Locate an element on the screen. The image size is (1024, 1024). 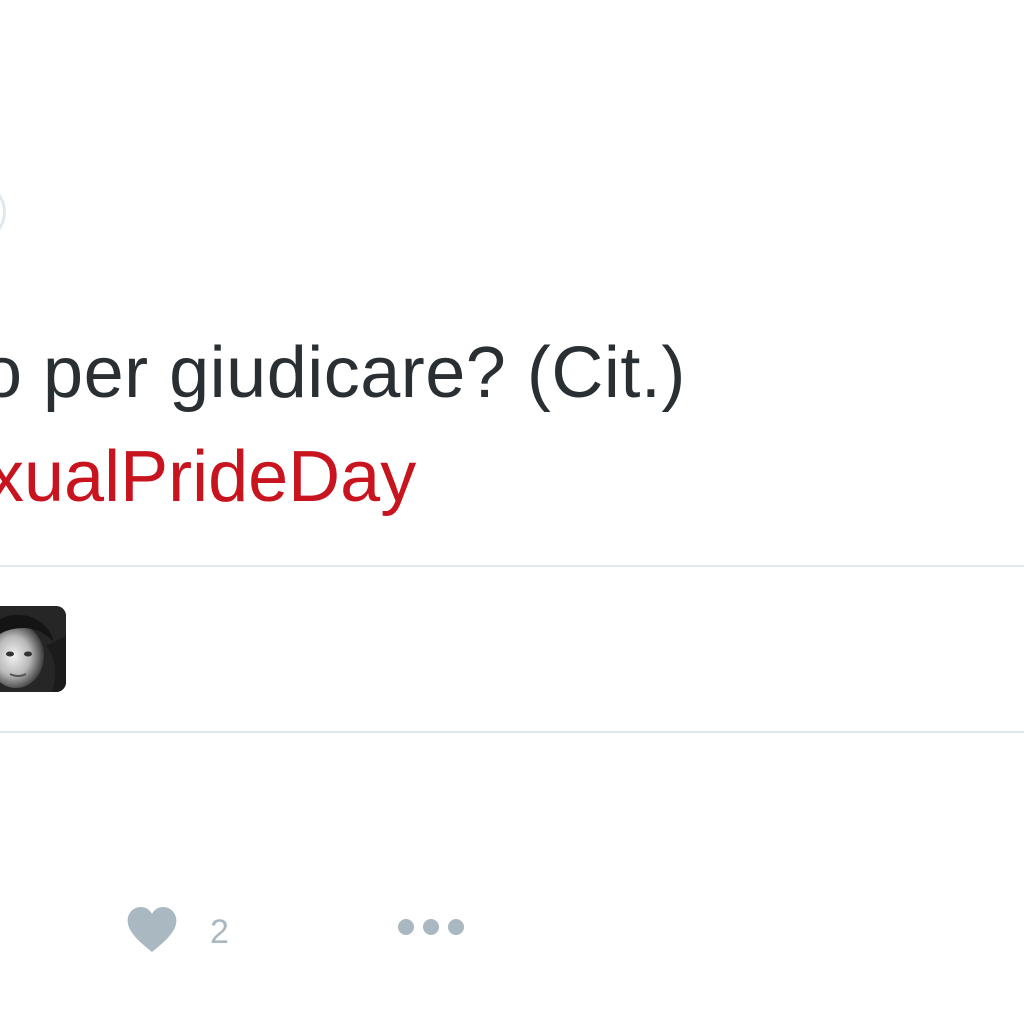
tweet-text: o per giudicare? (Cit.) is located at coordinates (343, 373).